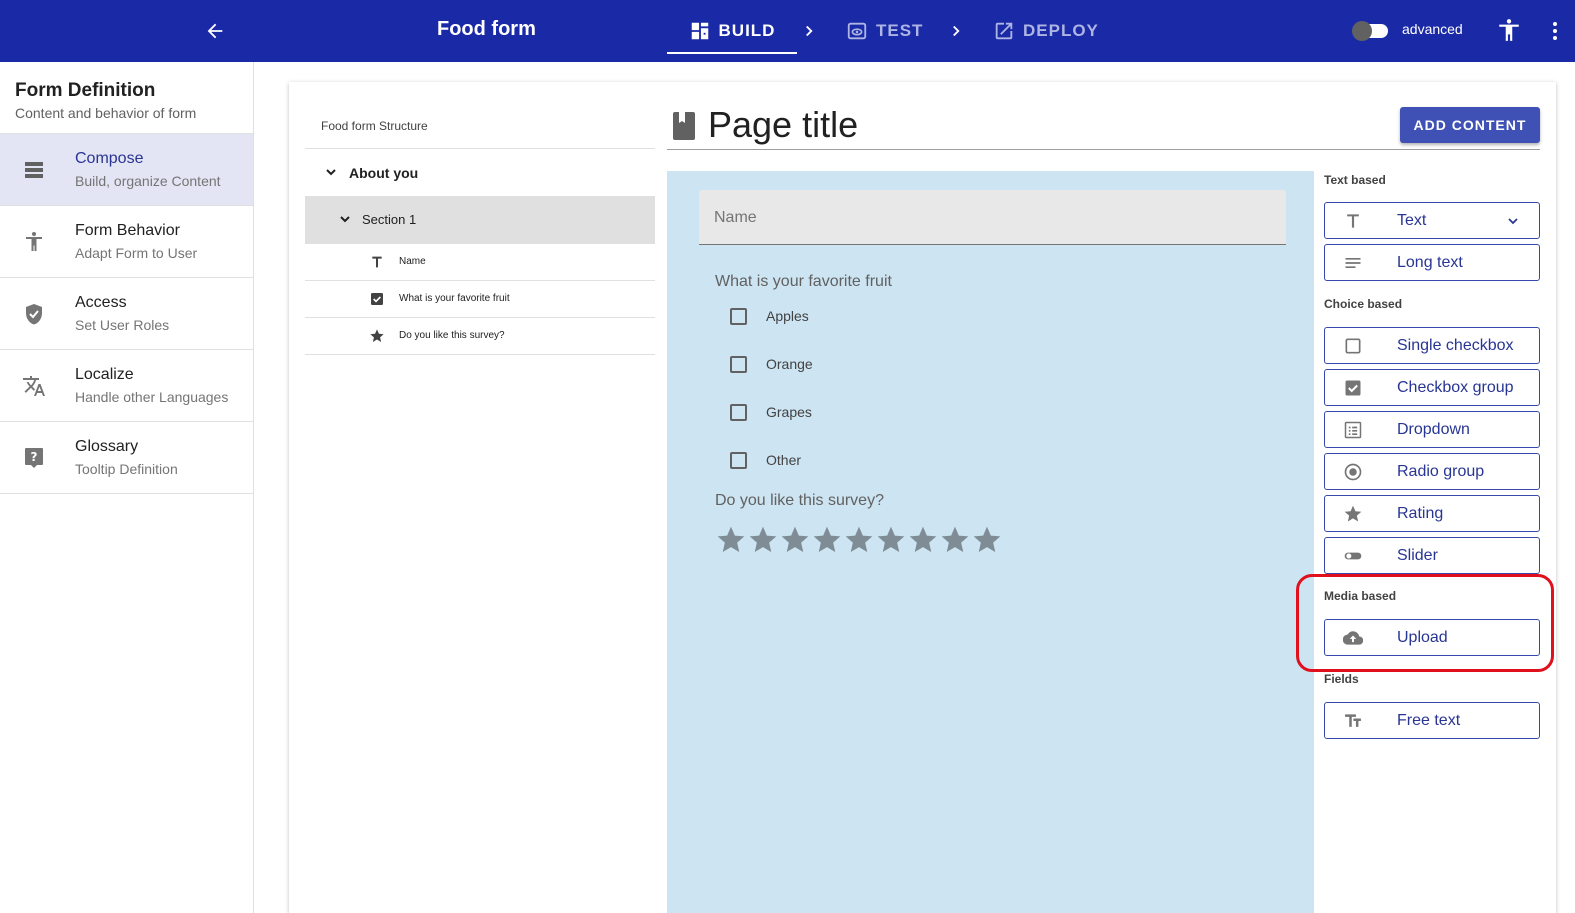 The height and width of the screenshot is (913, 1575). What do you see at coordinates (412, 261) in the screenshot?
I see `tree-field-label: Name` at bounding box center [412, 261].